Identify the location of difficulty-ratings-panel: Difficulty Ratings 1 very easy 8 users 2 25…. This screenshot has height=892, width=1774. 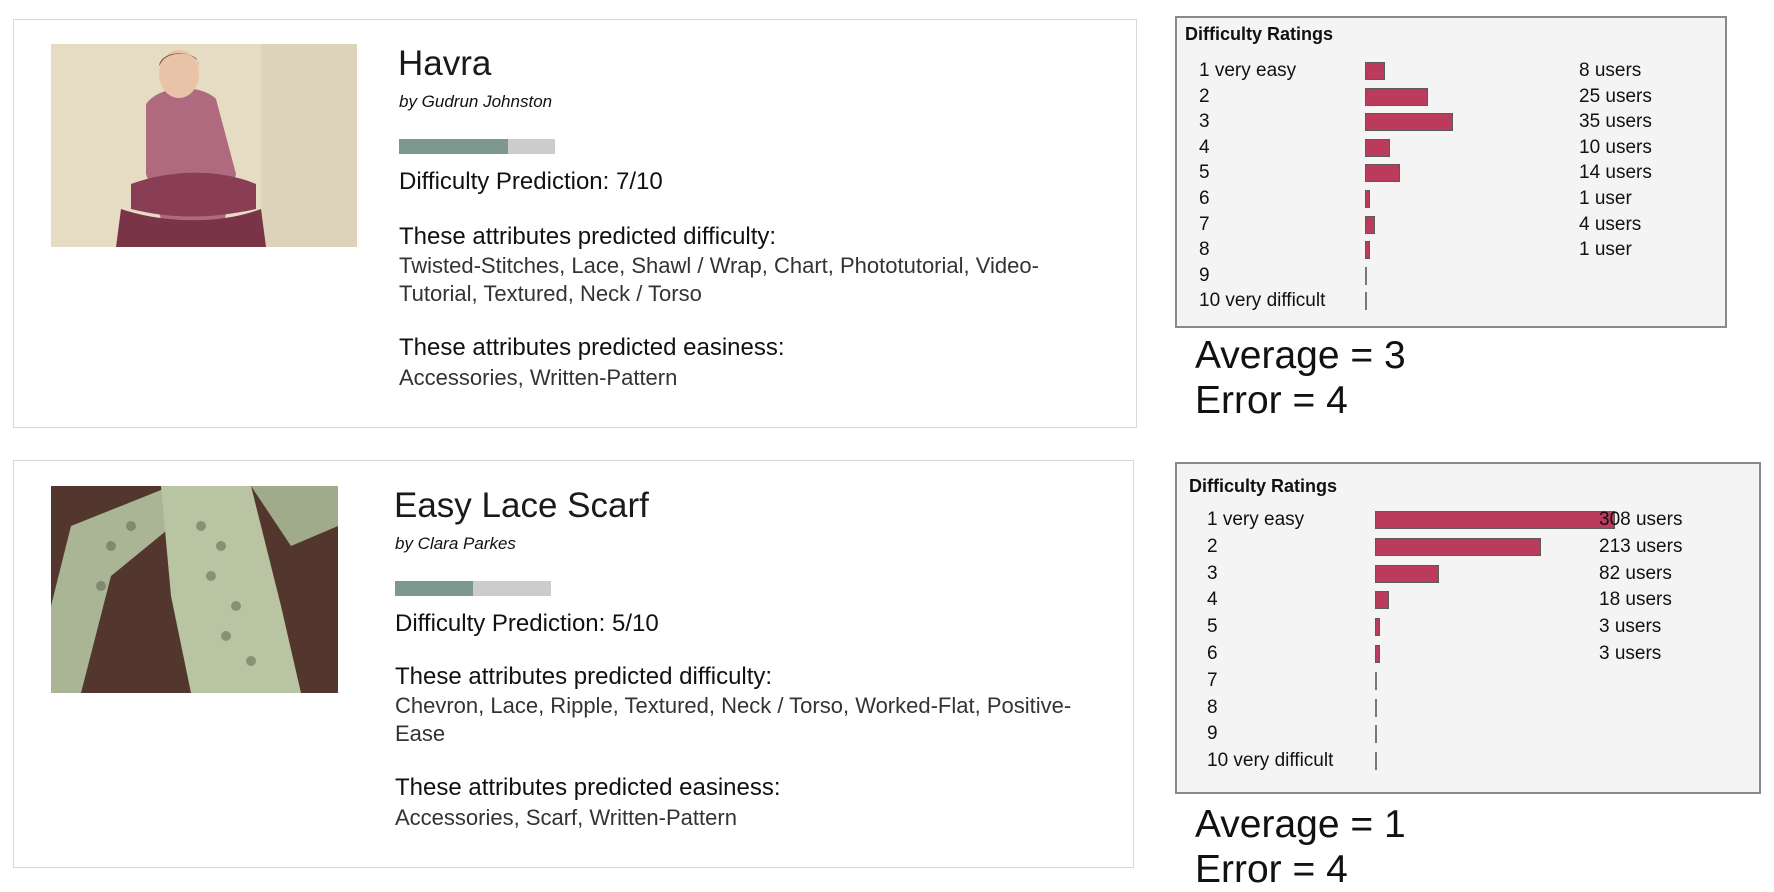
(1451, 172).